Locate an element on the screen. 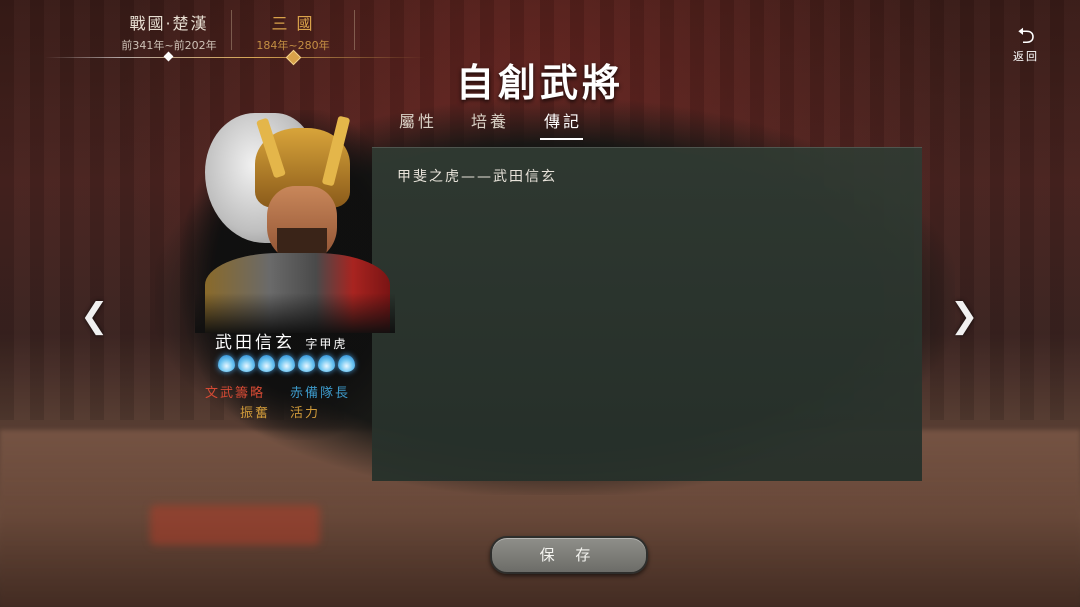 The width and height of the screenshot is (1080, 607). portrait-fade is located at coordinates (295, 313).